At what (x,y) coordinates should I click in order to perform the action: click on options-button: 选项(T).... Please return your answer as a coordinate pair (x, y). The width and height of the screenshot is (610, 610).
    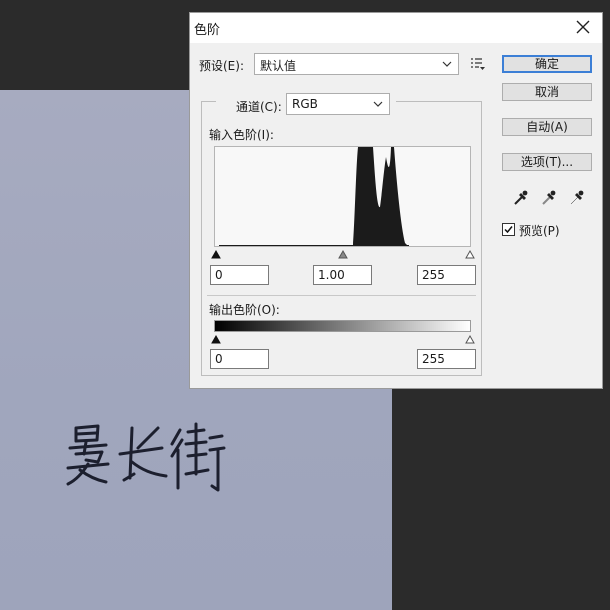
    Looking at the image, I should click on (547, 162).